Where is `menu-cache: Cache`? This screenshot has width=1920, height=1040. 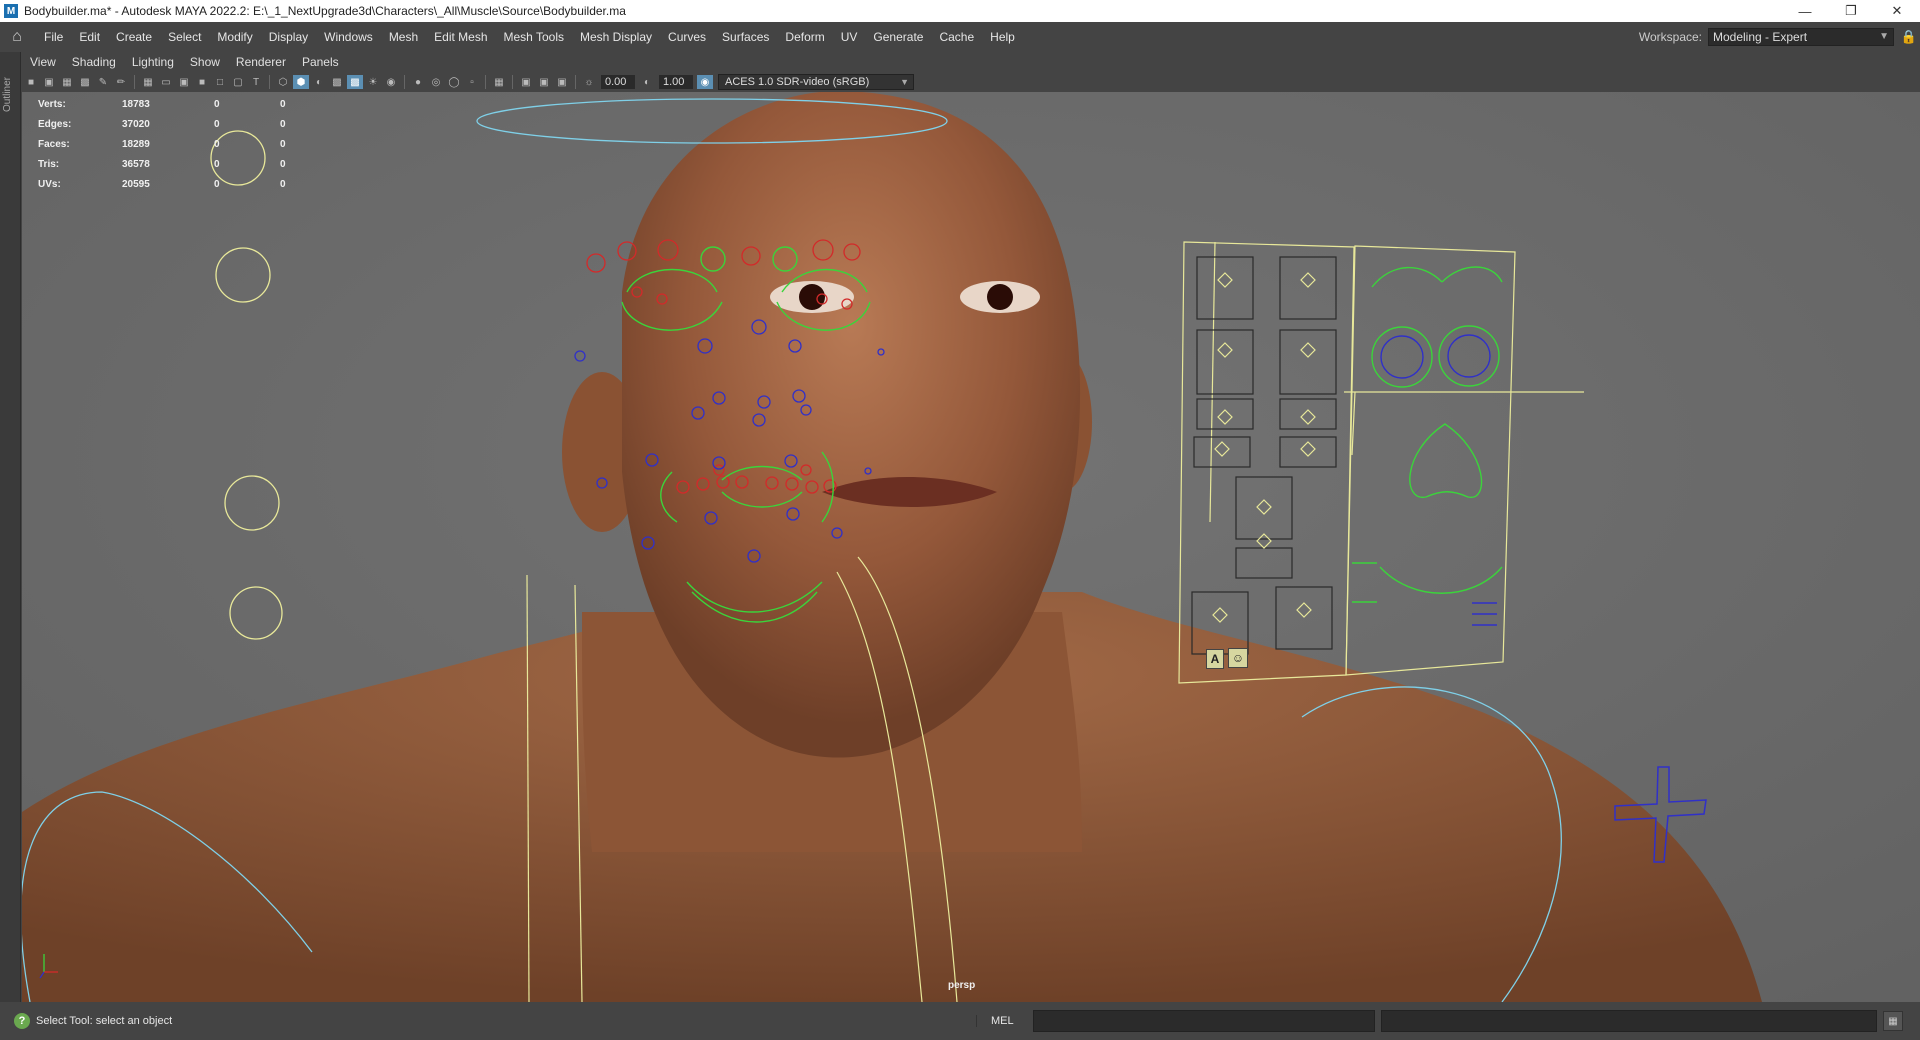 menu-cache: Cache is located at coordinates (956, 37).